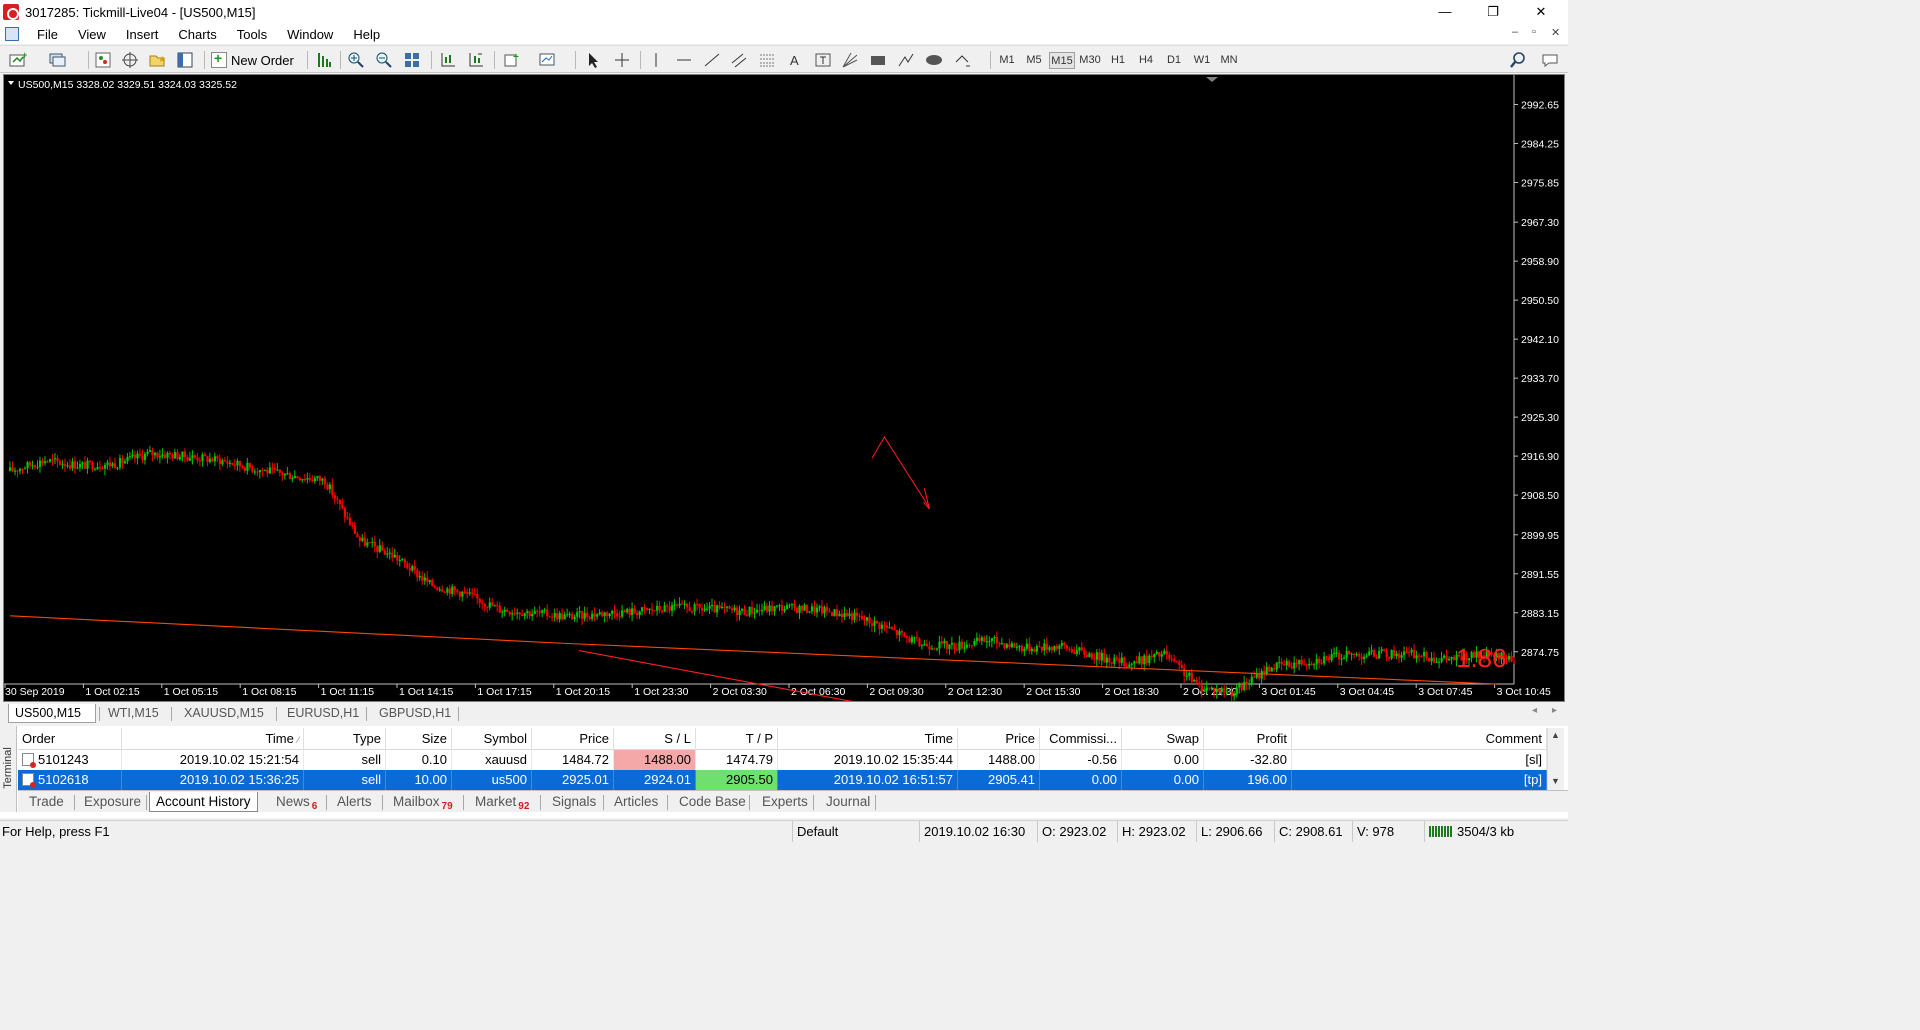 The image size is (1920, 1030). I want to click on mdi-minimize-button: –, so click(1515, 32).